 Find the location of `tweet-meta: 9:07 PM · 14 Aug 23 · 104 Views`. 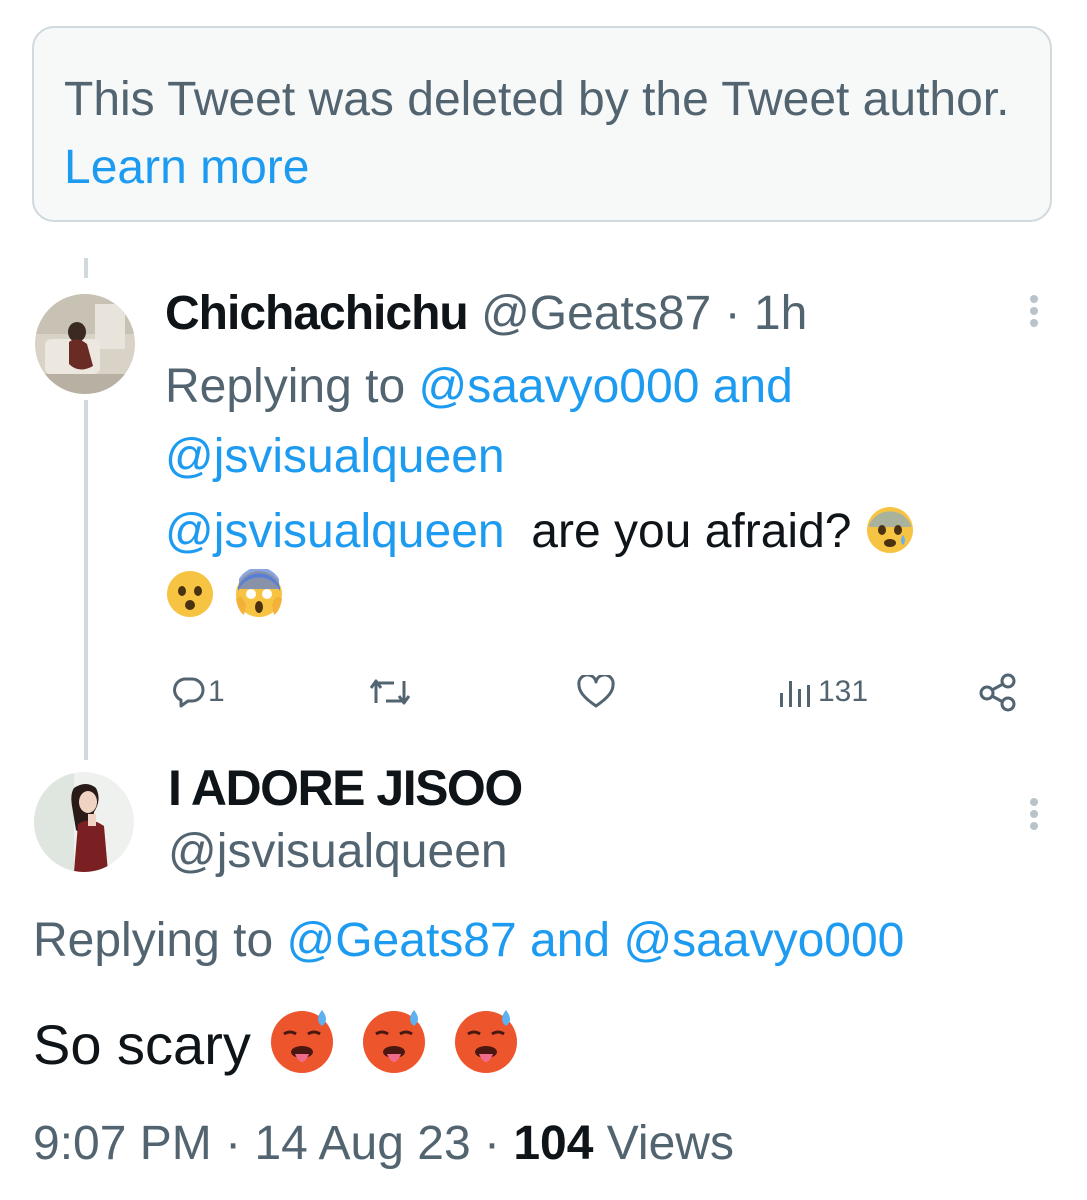

tweet-meta: 9:07 PM · 14 Aug 23 · 104 Views is located at coordinates (383, 1144).